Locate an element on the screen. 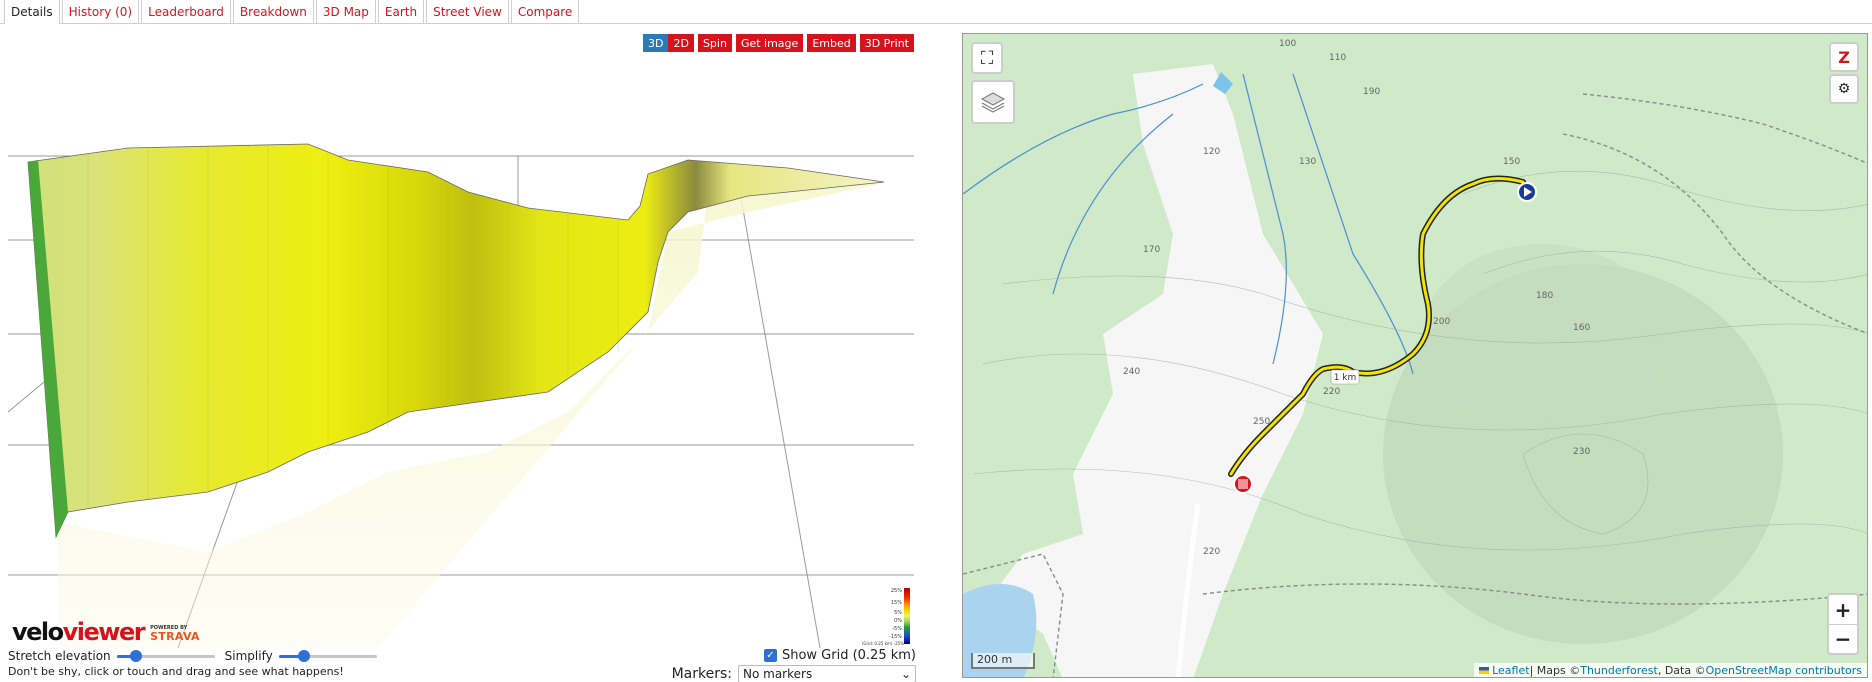 The width and height of the screenshot is (1872, 682). zoom-out-button: − is located at coordinates (1843, 638).